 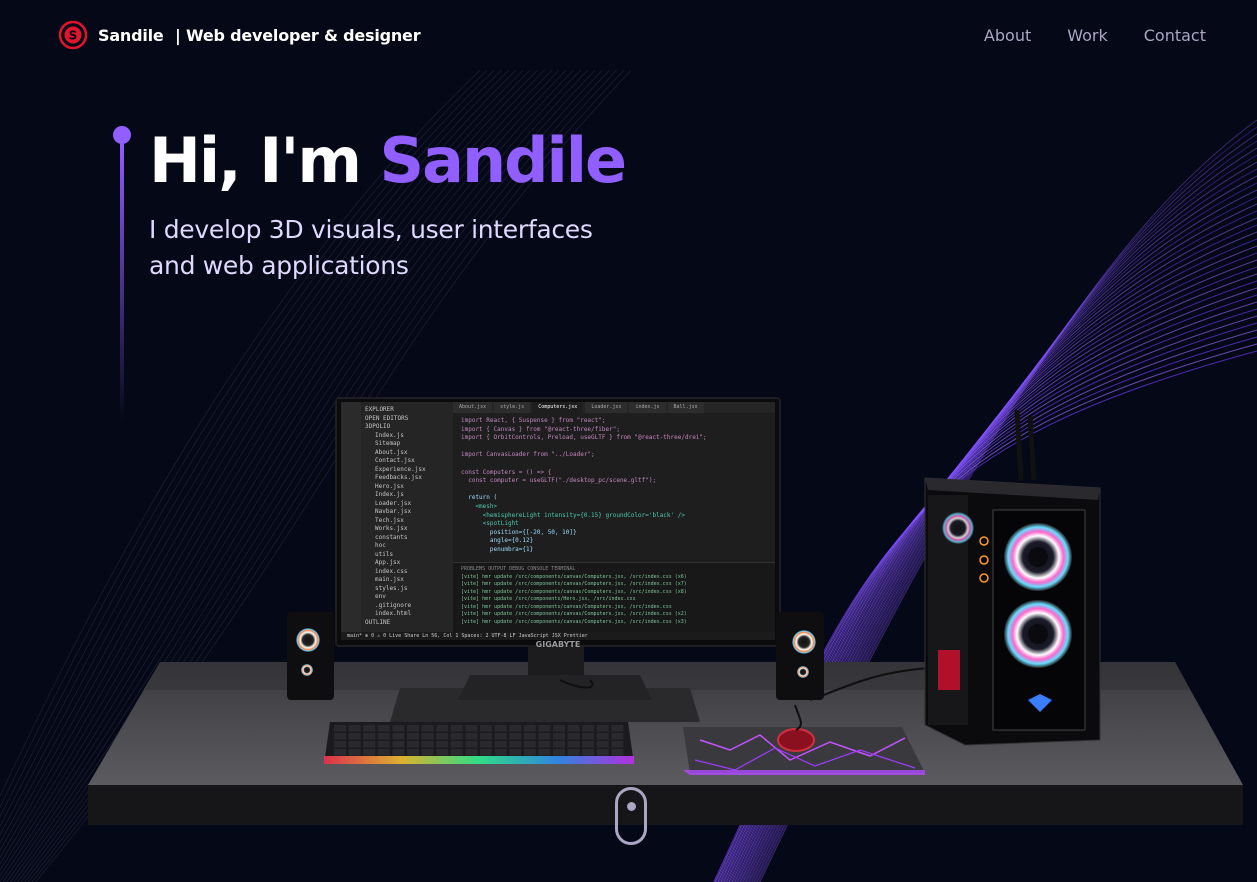 What do you see at coordinates (407, 470) in the screenshot?
I see `explorer-item: Experience.jsx` at bounding box center [407, 470].